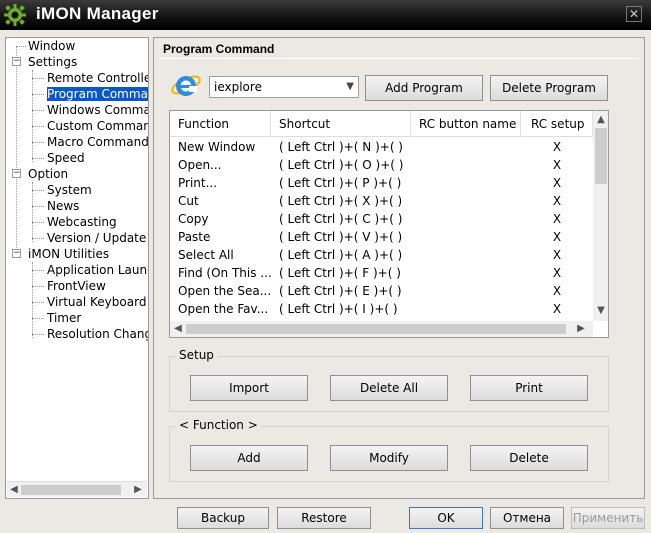 The width and height of the screenshot is (651, 533). Describe the element at coordinates (15, 15) in the screenshot. I see `imon-logo-icon` at that location.